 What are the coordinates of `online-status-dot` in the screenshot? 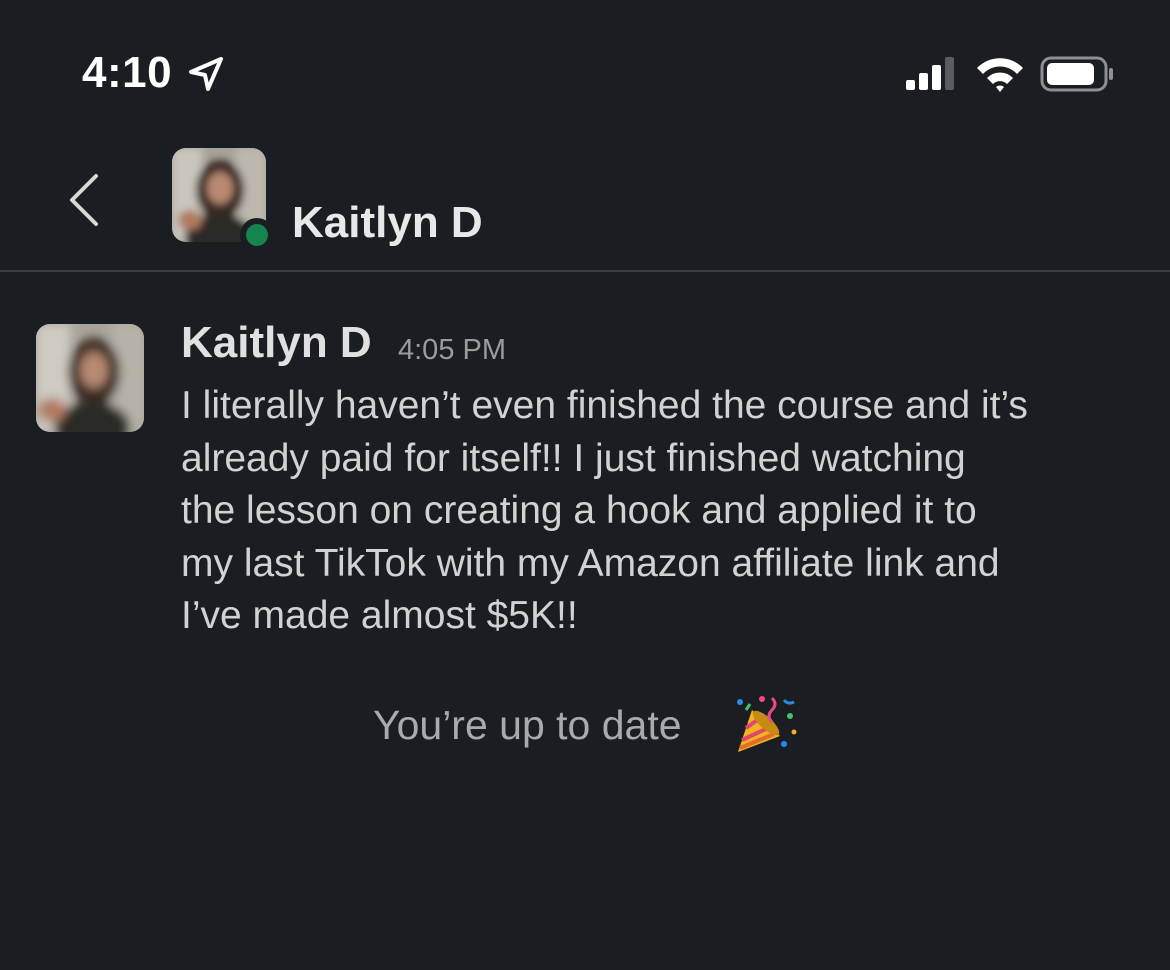 It's located at (257, 235).